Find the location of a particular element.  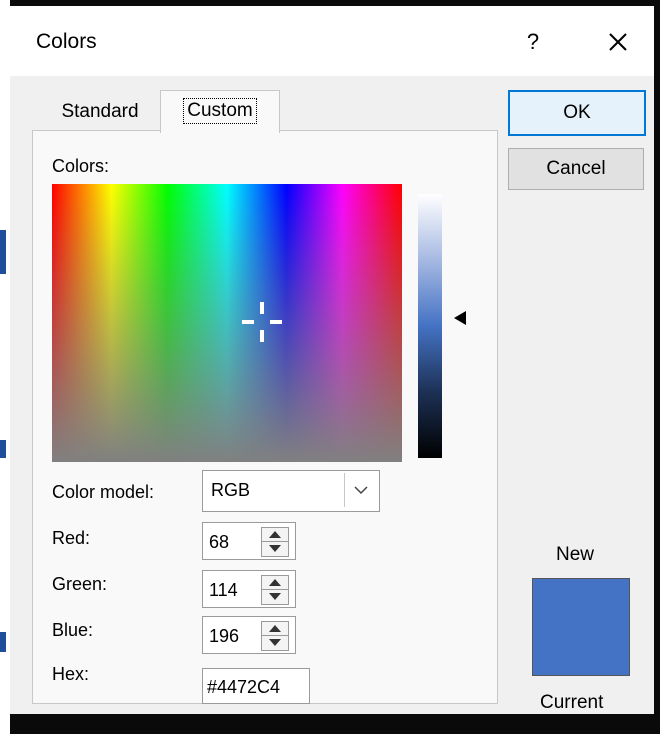

chevron-down-icon is located at coordinates (361, 490).